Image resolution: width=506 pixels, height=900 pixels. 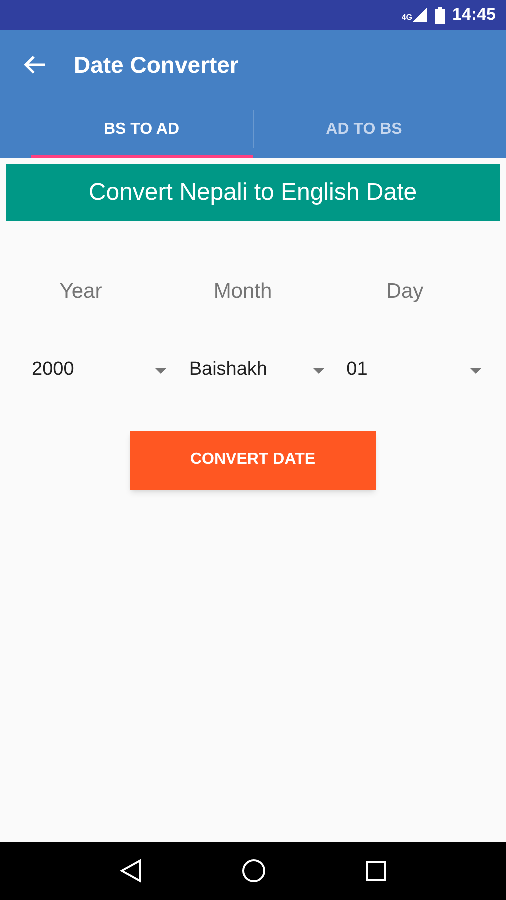 I want to click on back-icon, so click(x=131, y=871).